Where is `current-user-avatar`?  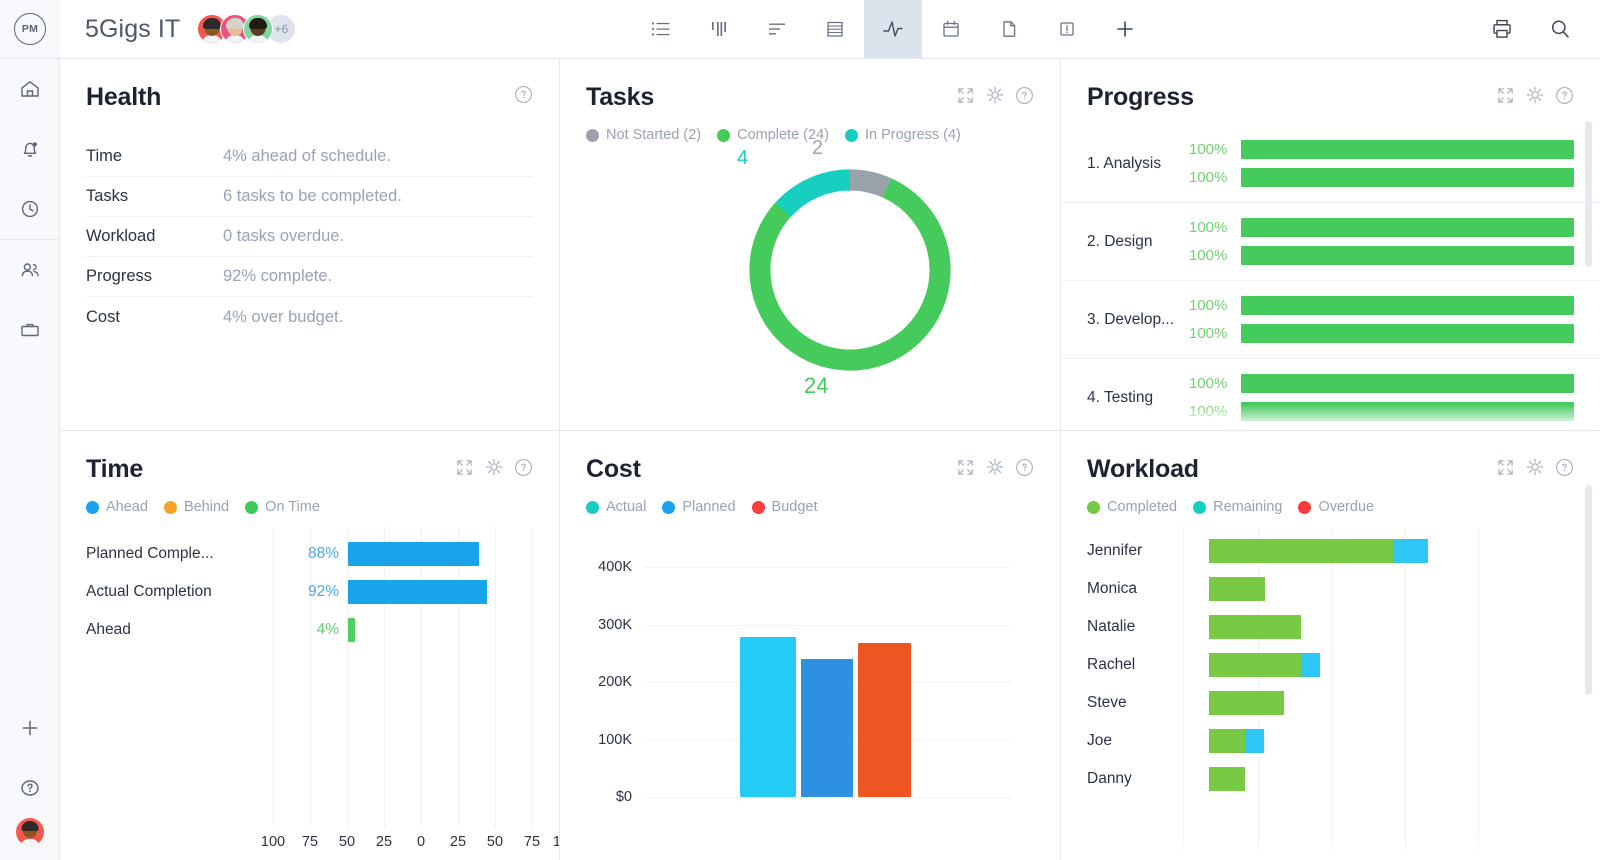 current-user-avatar is located at coordinates (29, 832).